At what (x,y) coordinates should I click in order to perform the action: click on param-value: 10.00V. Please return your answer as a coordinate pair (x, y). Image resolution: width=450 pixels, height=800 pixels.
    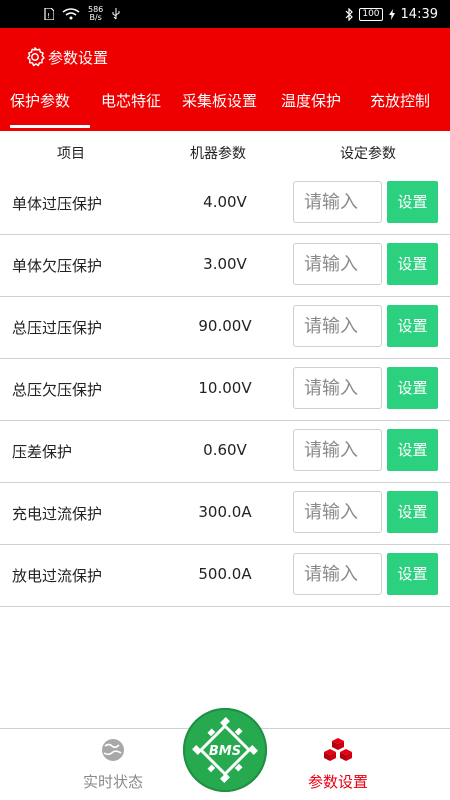
    Looking at the image, I should click on (225, 388).